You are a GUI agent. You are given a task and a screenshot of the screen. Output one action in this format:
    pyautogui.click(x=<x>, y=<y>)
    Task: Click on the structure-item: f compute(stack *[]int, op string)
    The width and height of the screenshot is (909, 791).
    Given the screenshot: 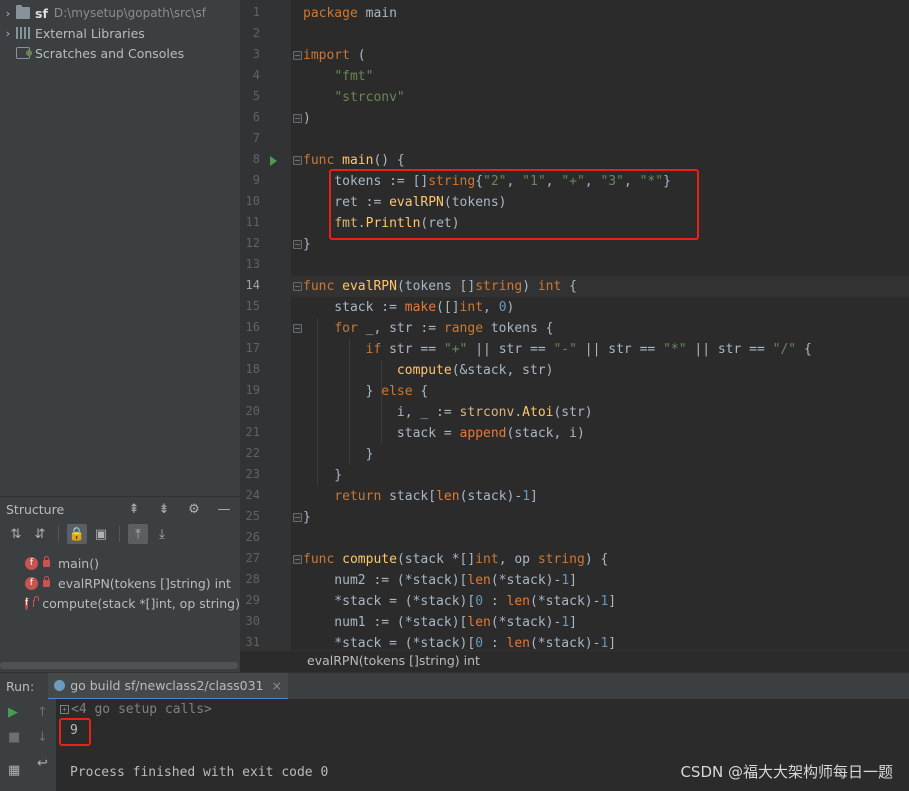 What is the action you would take?
    pyautogui.click(x=120, y=603)
    